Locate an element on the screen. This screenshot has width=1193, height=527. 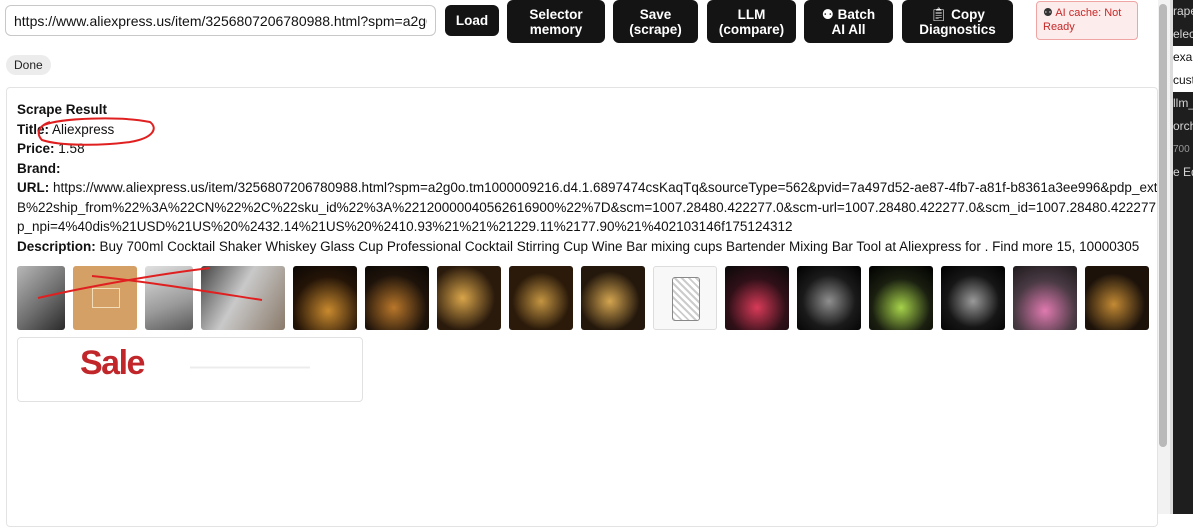
save-label-1: Save is located at coordinates (655, 14).